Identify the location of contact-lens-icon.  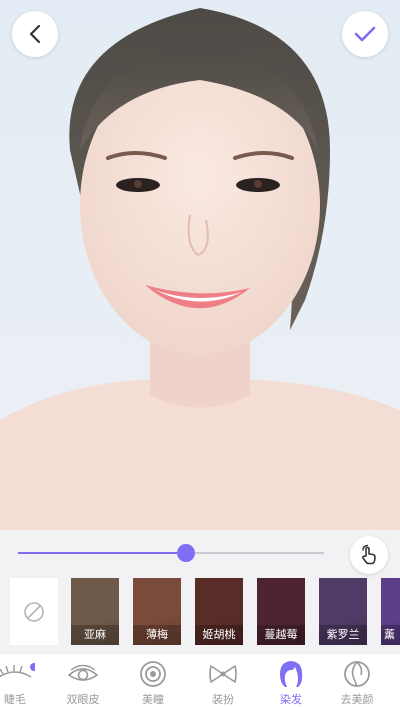
(153, 674).